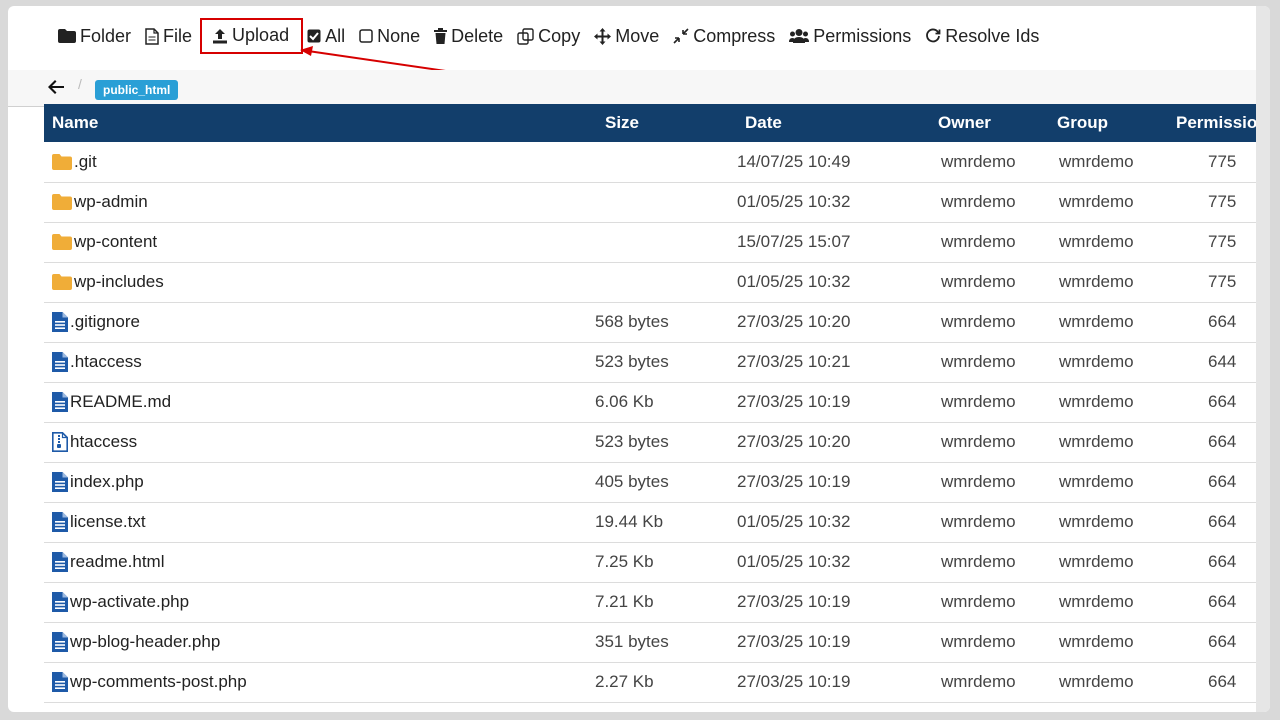 The width and height of the screenshot is (1280, 720). What do you see at coordinates (178, 35) in the screenshot?
I see `file-label: File` at bounding box center [178, 35].